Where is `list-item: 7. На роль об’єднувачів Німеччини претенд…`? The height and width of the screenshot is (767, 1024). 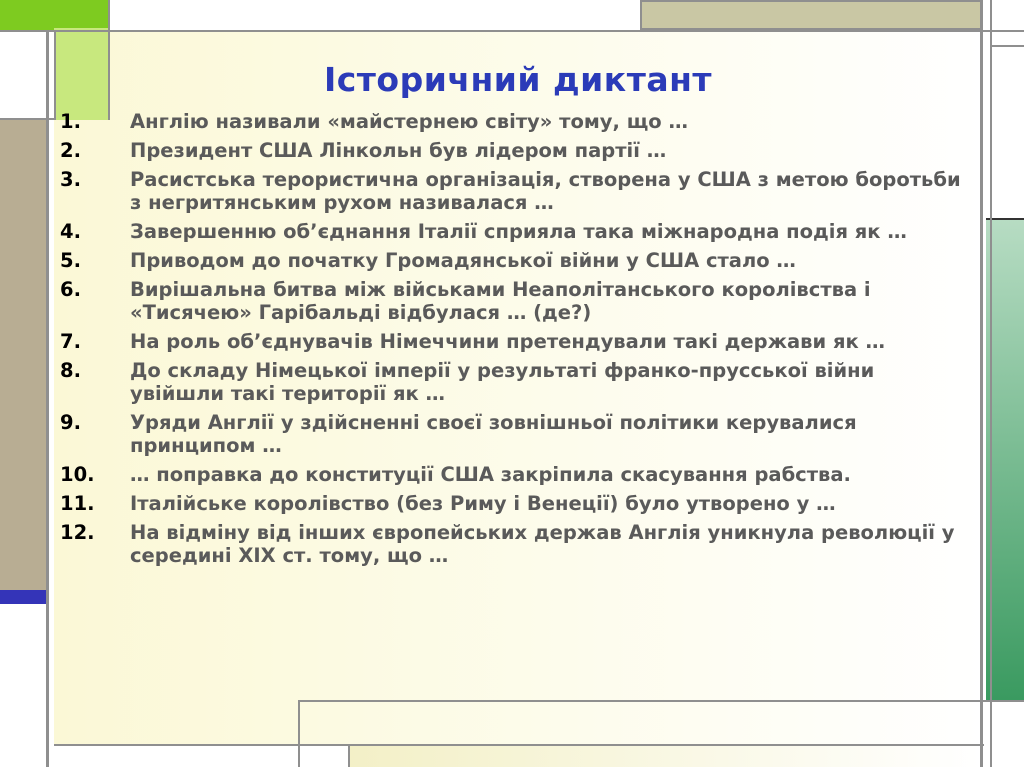
list-item: 7. На роль об’єднувачів Німеччини претенд… is located at coordinates (520, 341).